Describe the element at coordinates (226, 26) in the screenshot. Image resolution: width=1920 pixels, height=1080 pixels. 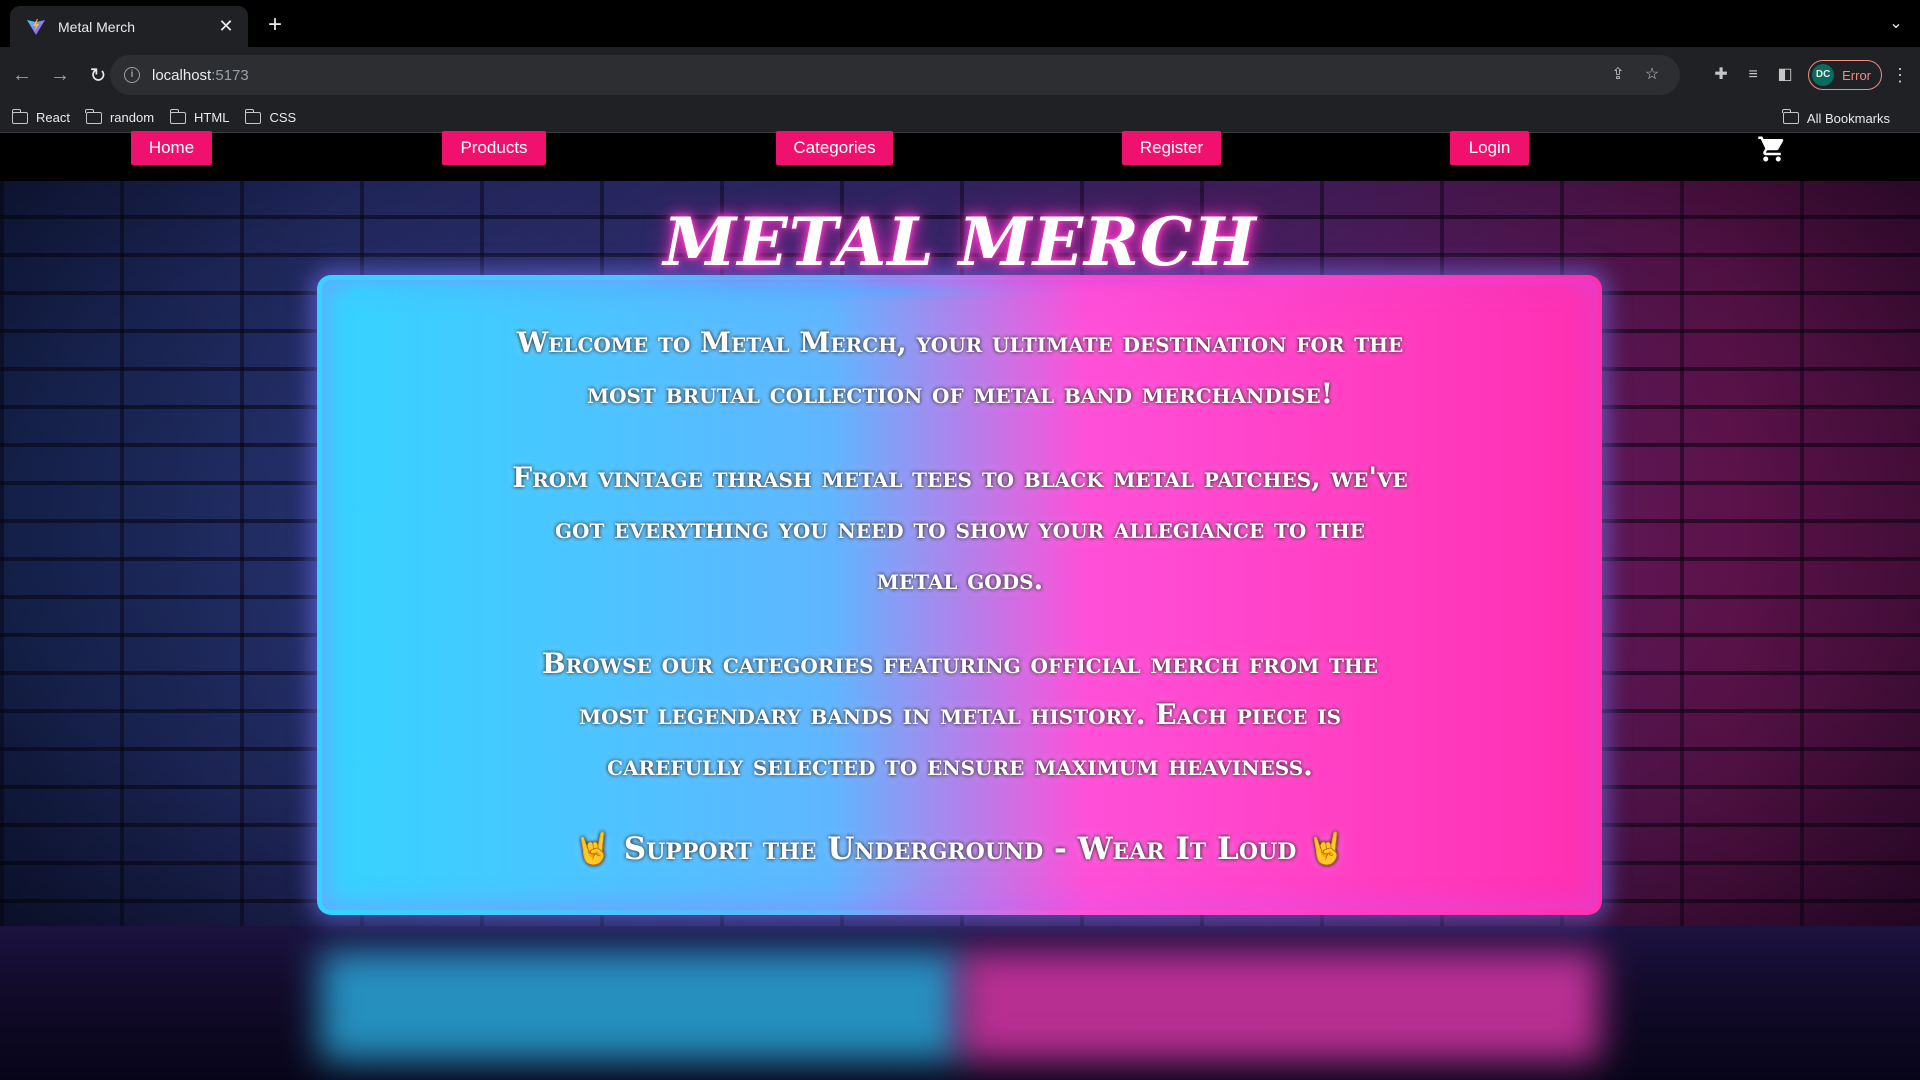
I see `tab-close-icon: ✕` at that location.